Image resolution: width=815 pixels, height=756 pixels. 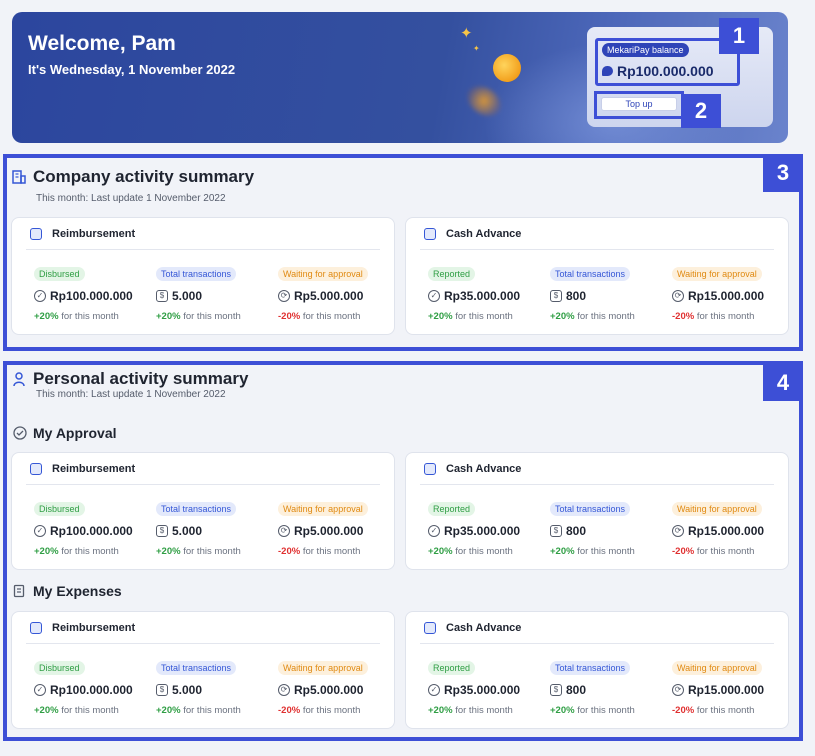 I want to click on stat-value: Rp15.000.000, so click(x=726, y=690).